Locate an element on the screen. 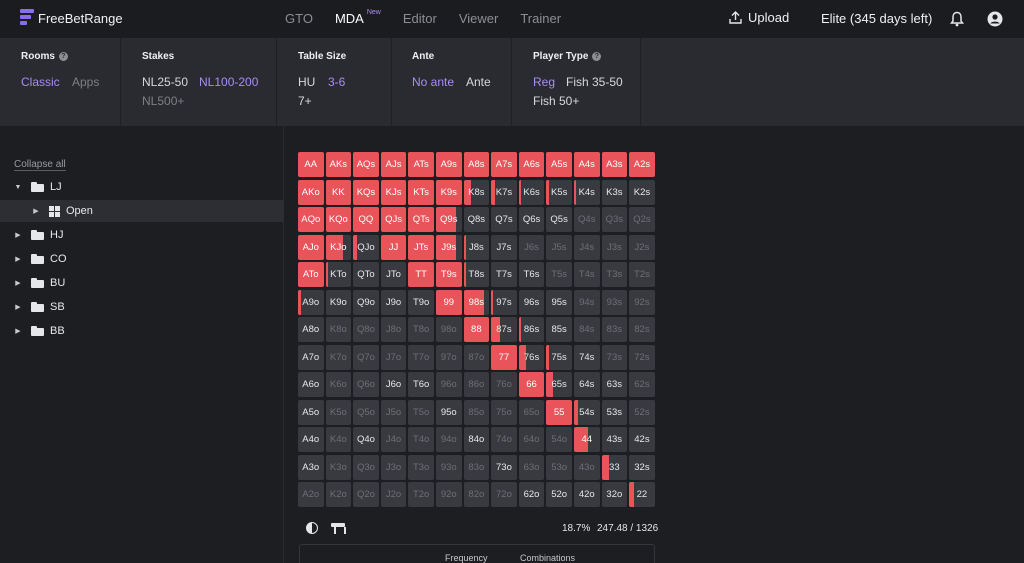 This screenshot has width=1024, height=563. hand-cell-j8s: J8s is located at coordinates (476, 247).